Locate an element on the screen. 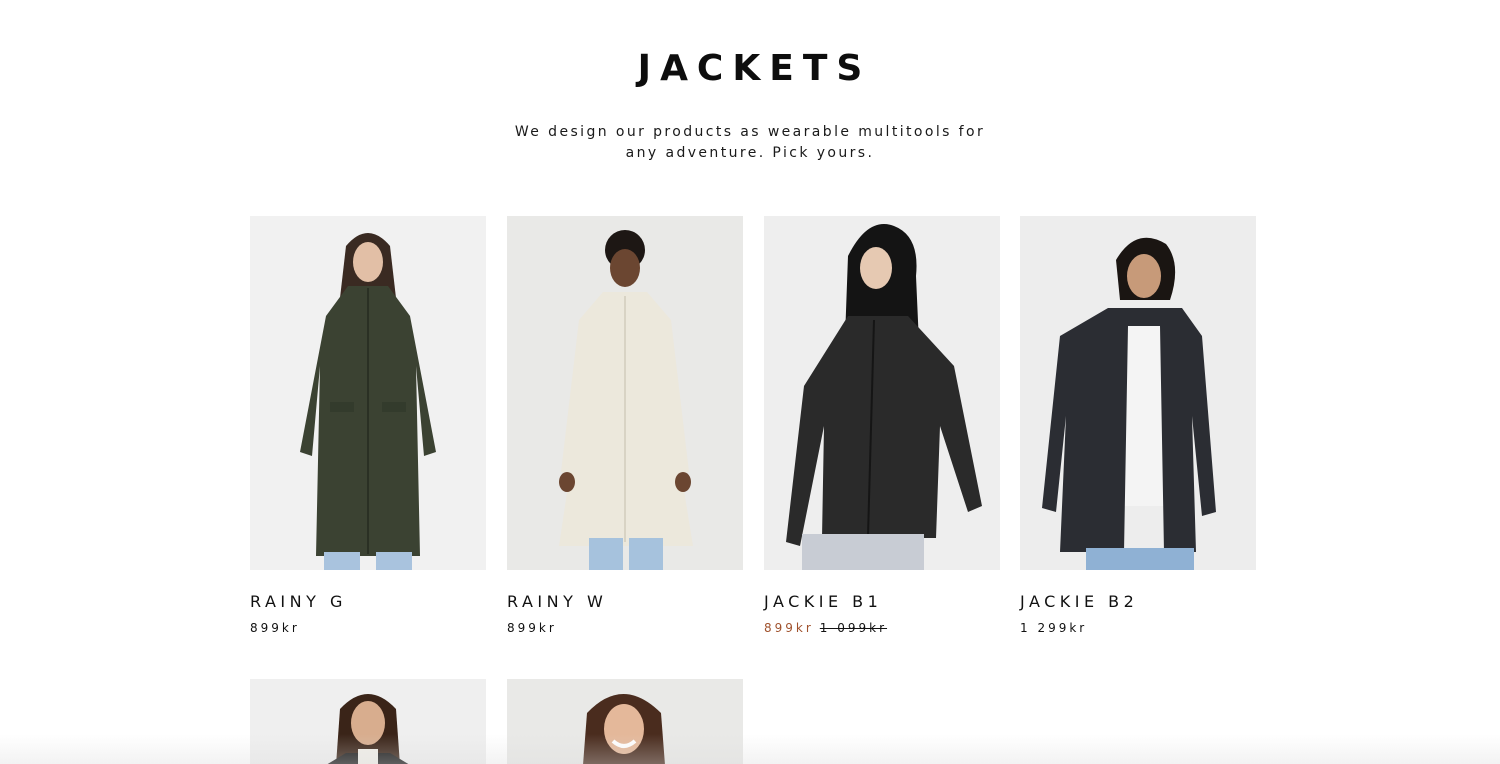 The height and width of the screenshot is (764, 1500). collection-header: JACKETS is located at coordinates (750, 69).